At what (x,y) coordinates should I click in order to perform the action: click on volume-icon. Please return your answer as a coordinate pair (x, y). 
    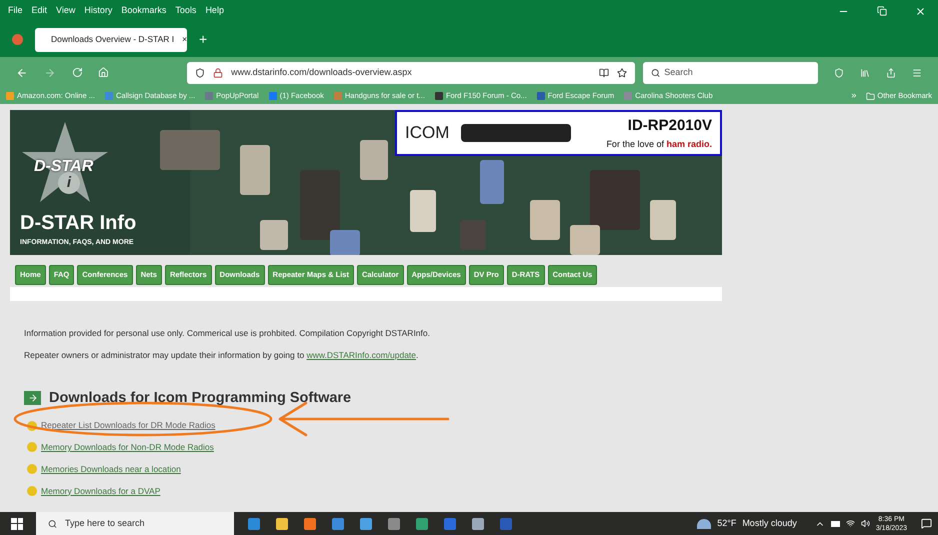
    Looking at the image, I should click on (865, 523).